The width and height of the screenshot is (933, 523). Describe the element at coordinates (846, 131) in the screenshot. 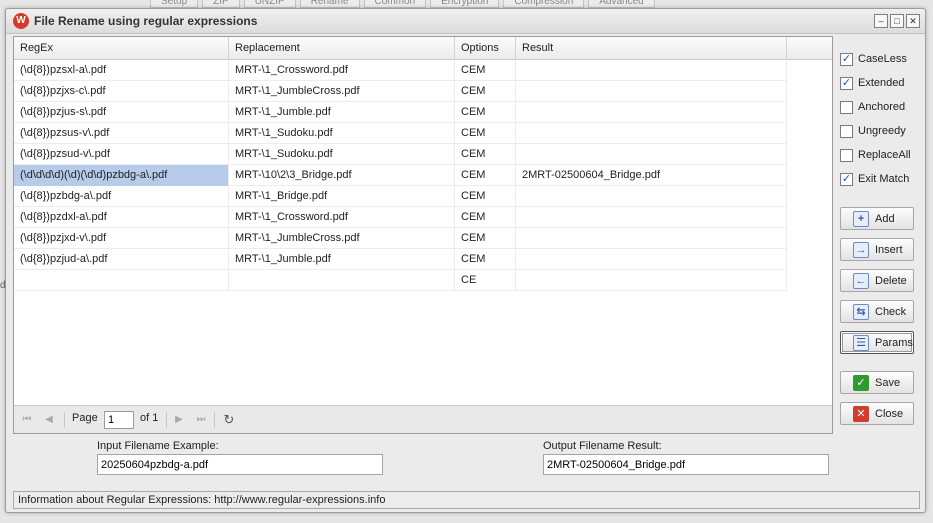

I see `checkbox-icon` at that location.